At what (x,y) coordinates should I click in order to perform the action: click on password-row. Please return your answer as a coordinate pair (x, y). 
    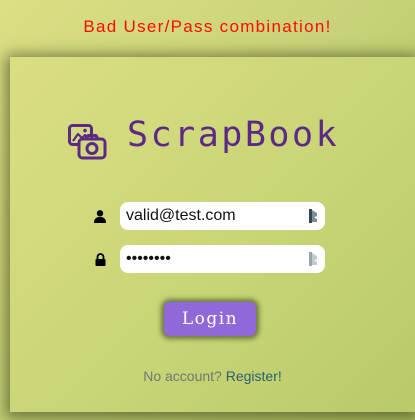
    Looking at the image, I should click on (209, 259).